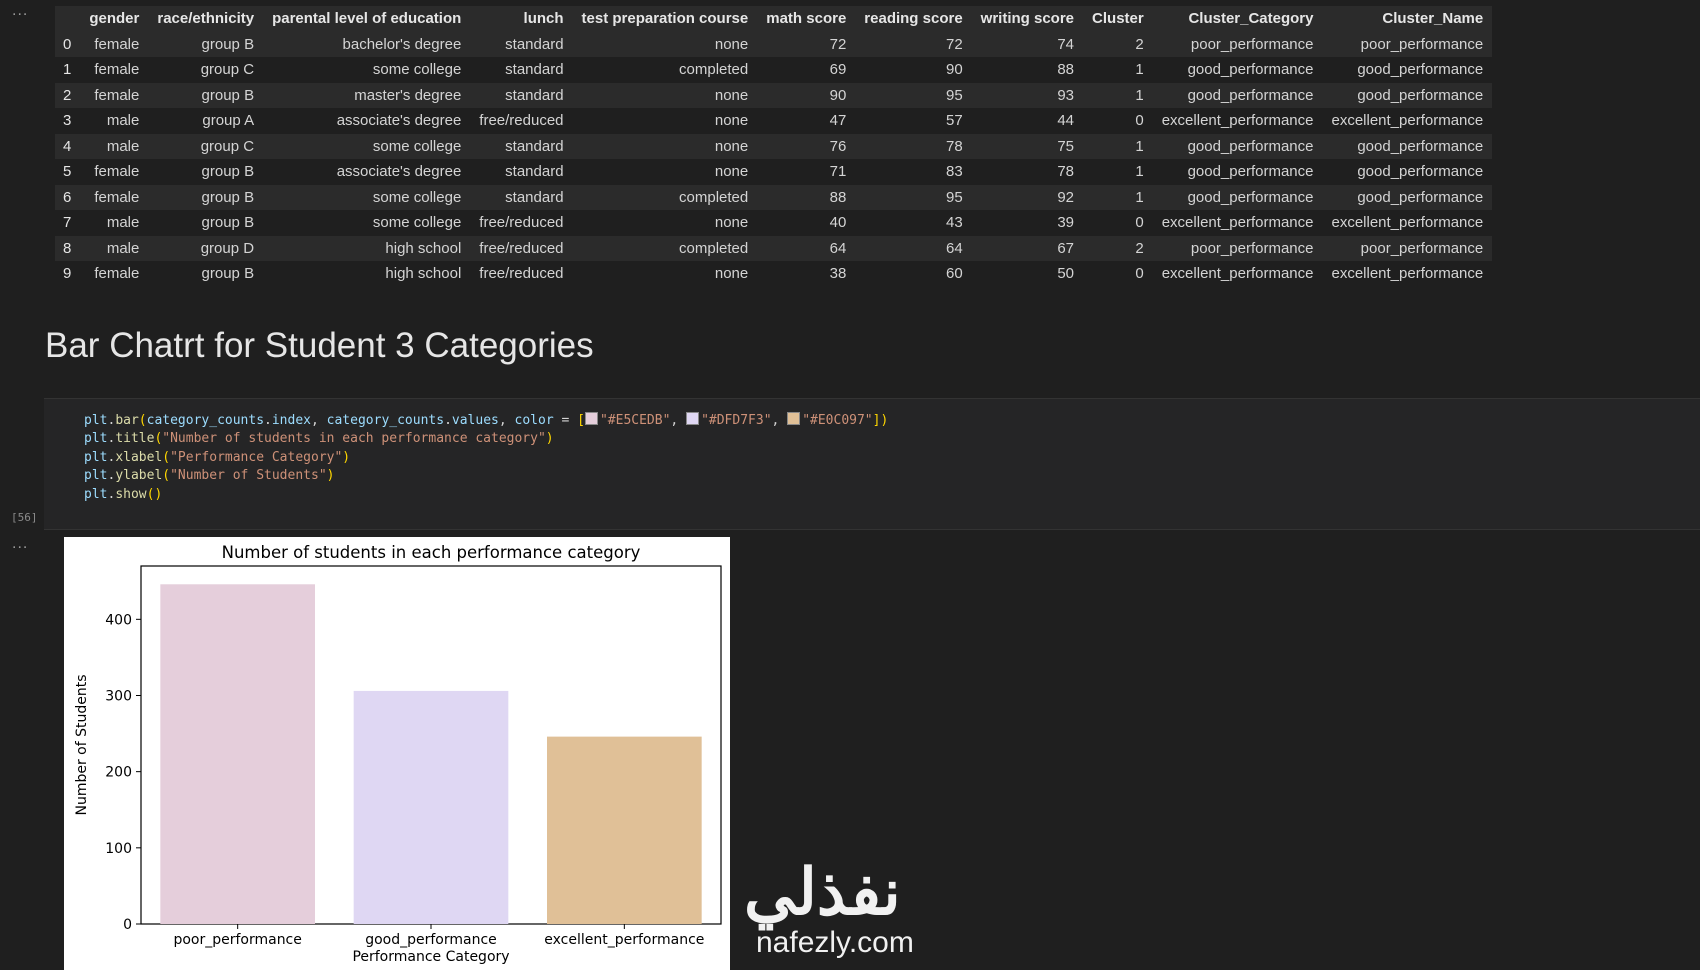 The width and height of the screenshot is (1700, 970). Describe the element at coordinates (67, 172) in the screenshot. I see `row-index: 5` at that location.